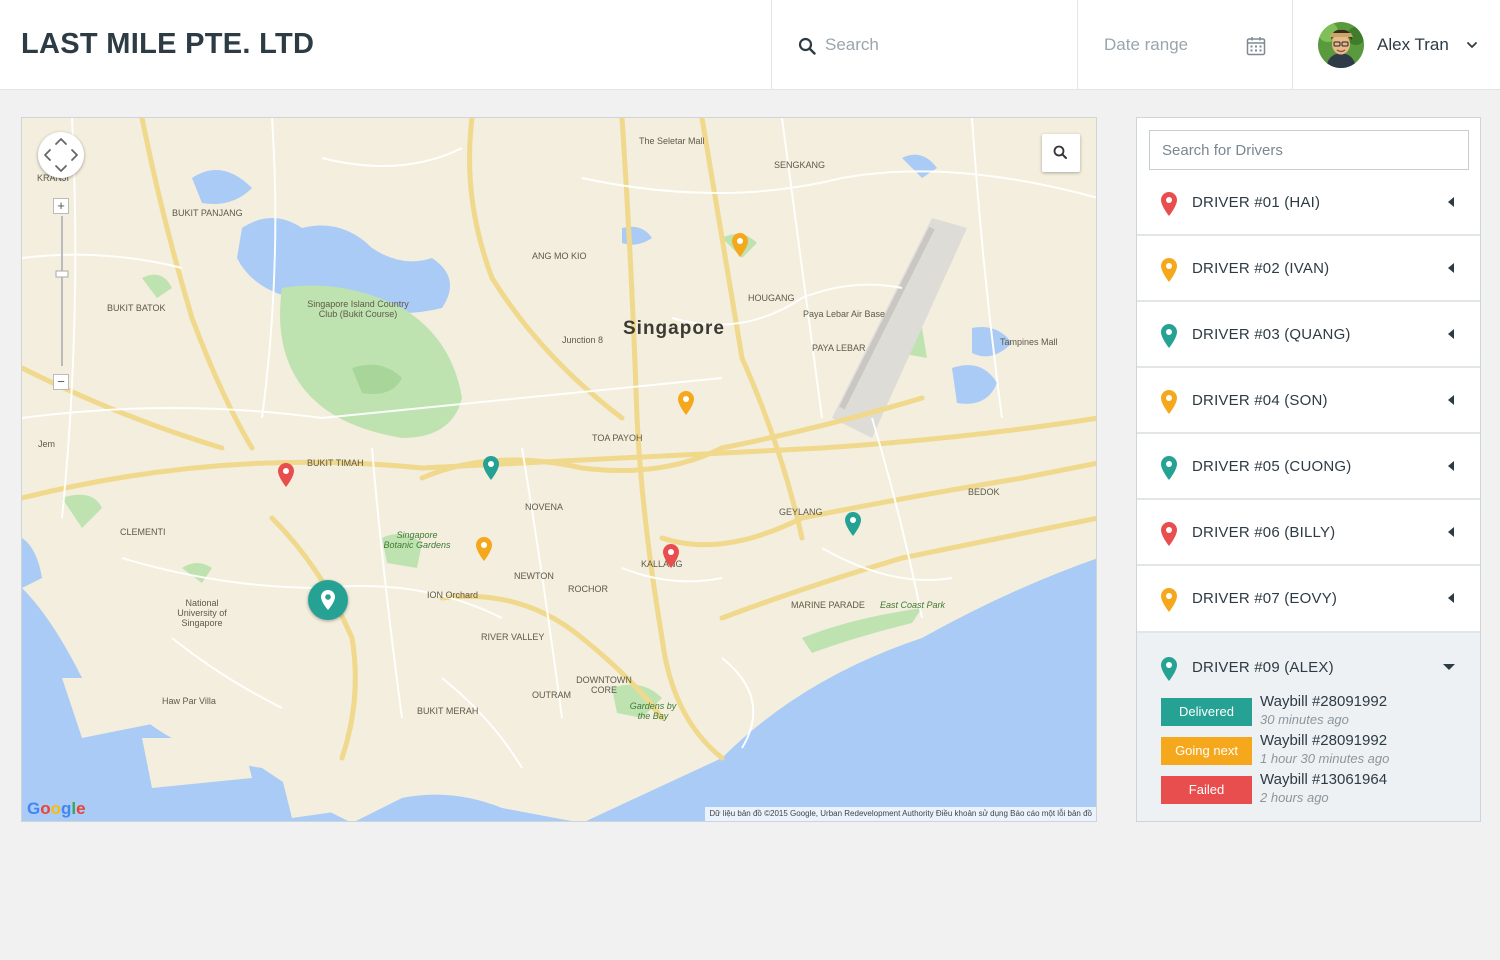  I want to click on driver-label: DRIVER #04 (SON), so click(1260, 400).